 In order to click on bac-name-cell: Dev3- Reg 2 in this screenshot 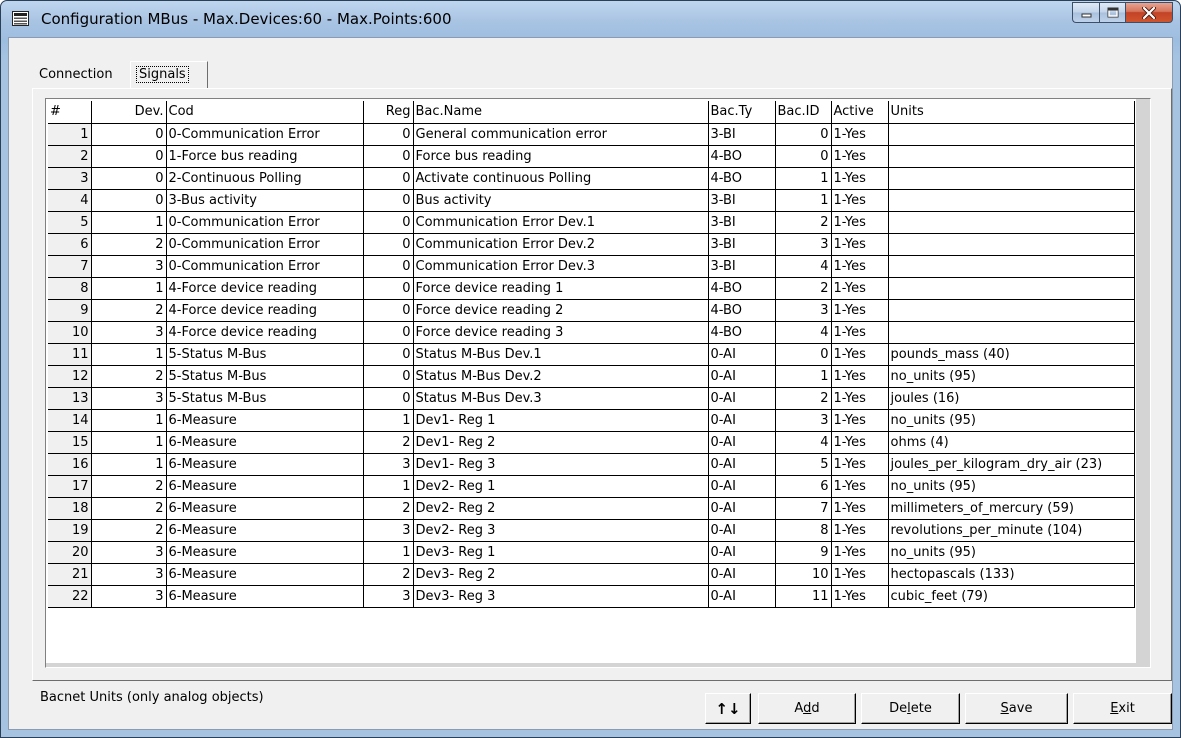, I will do `click(561, 574)`.